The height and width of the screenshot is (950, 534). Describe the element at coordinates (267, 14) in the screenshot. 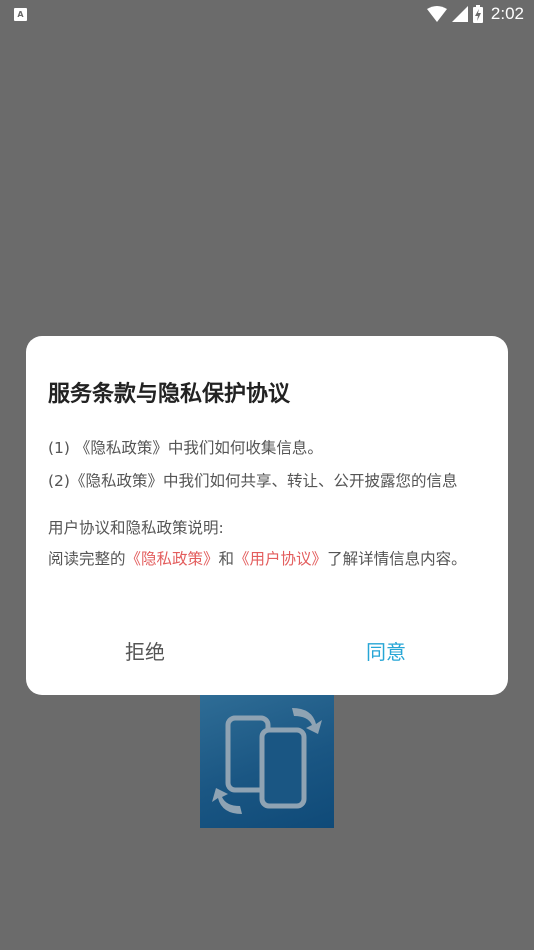

I see `status-bar: A 2:02` at that location.